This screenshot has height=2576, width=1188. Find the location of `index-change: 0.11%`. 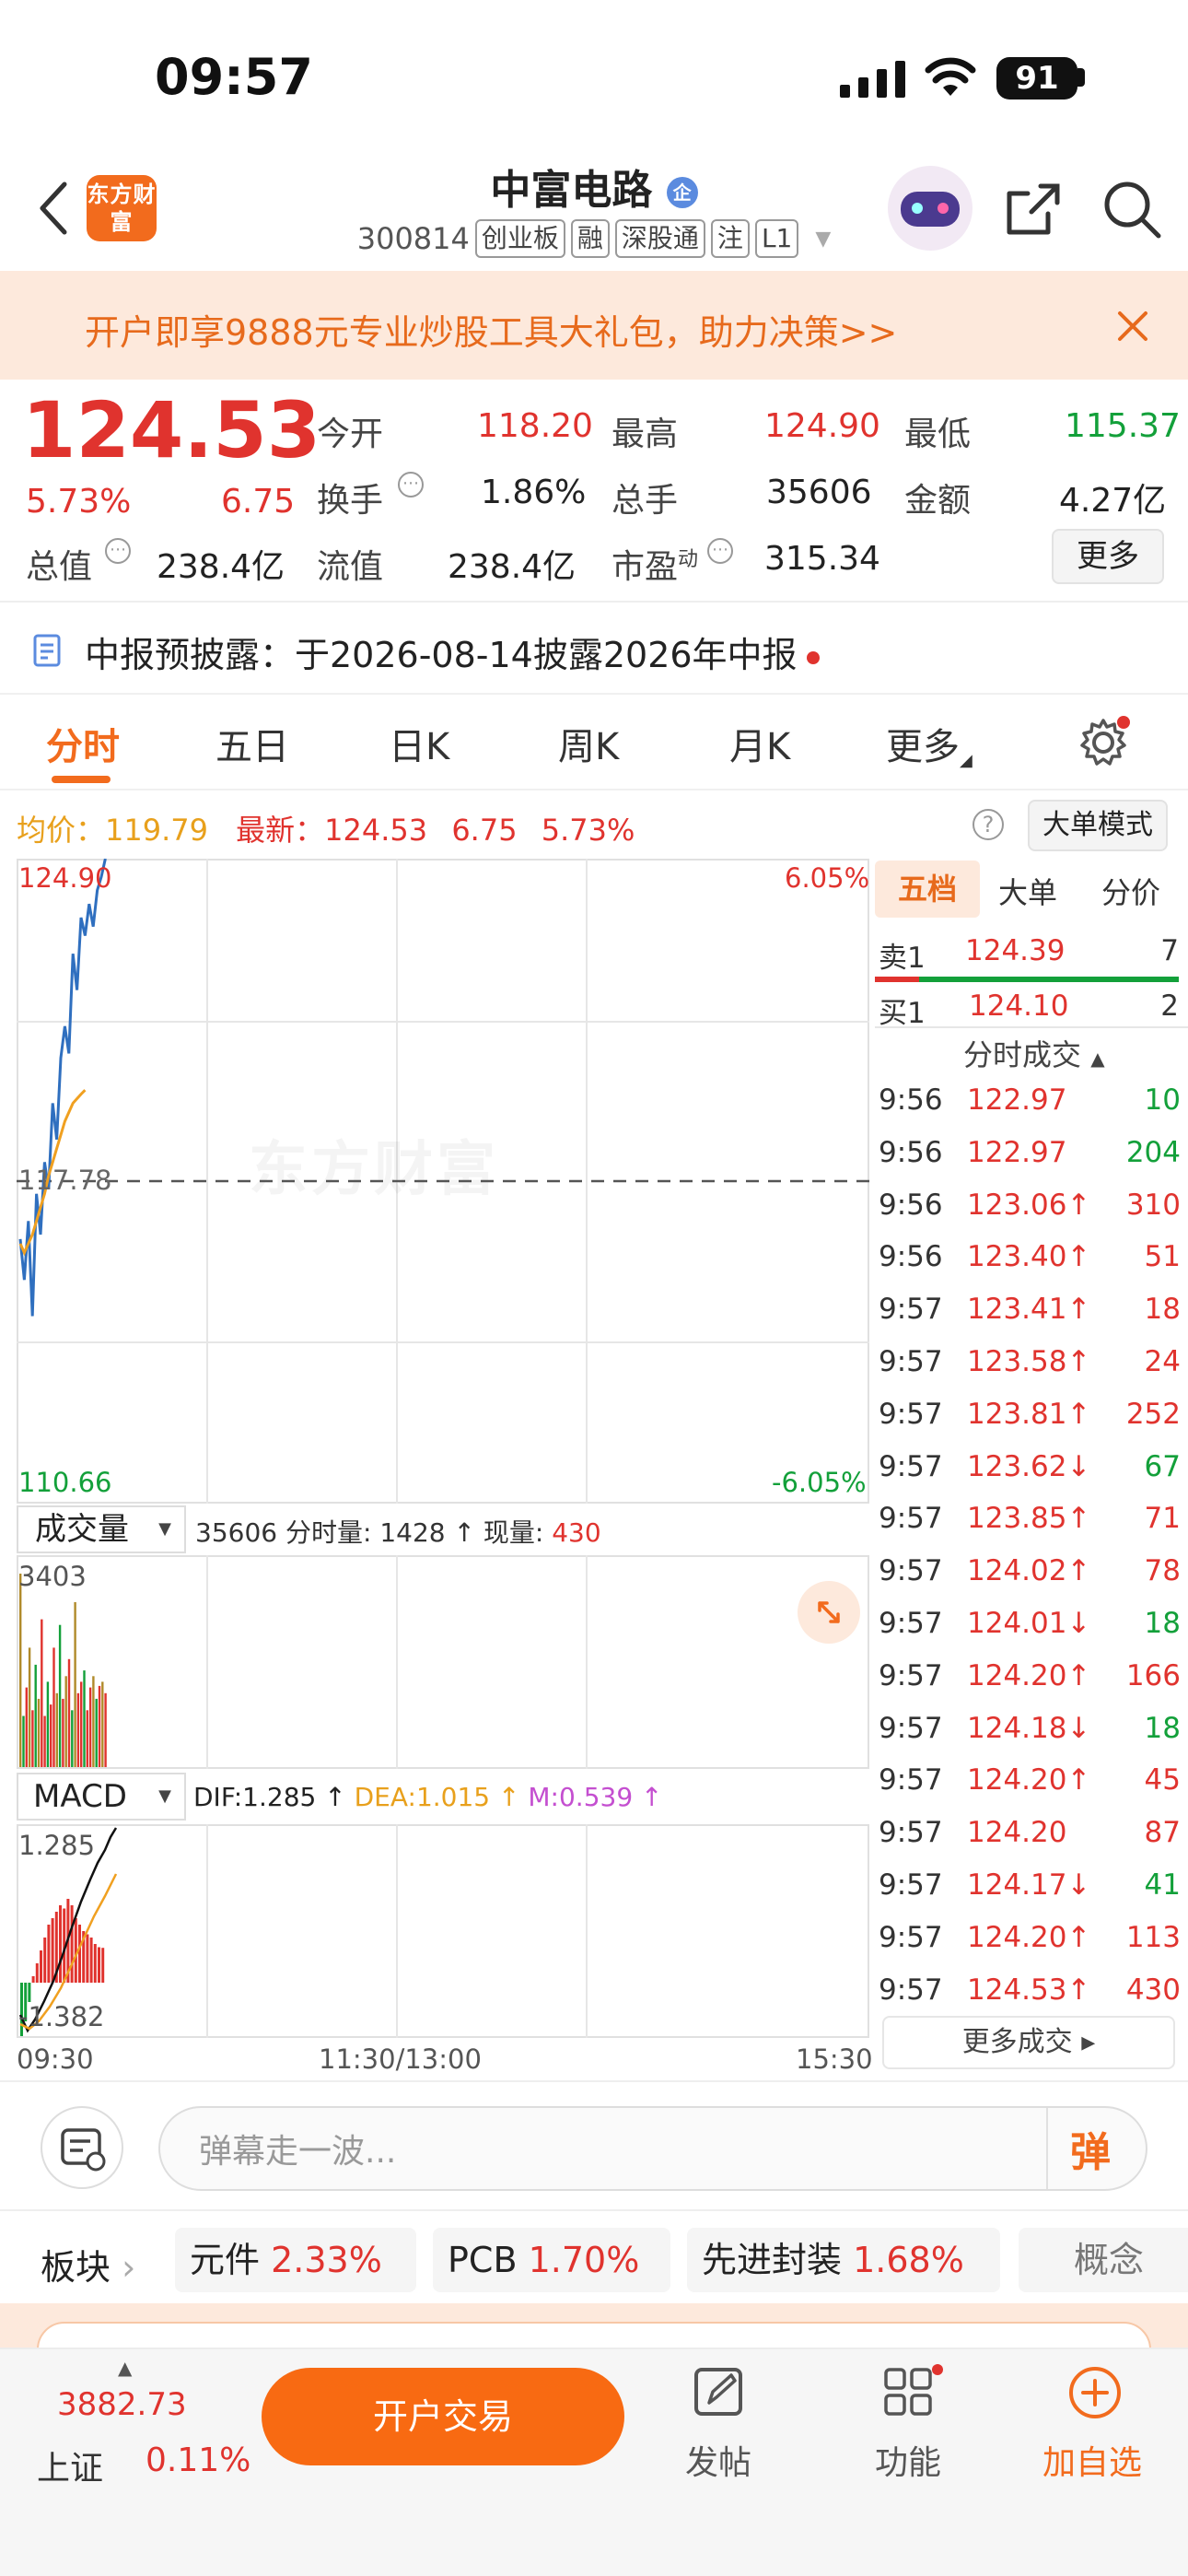

index-change: 0.11% is located at coordinates (198, 2460).